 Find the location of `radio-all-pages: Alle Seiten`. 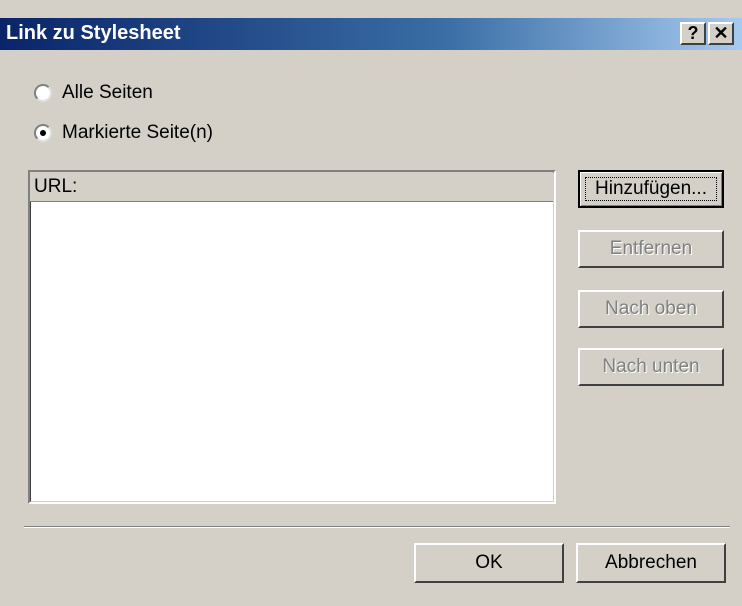

radio-all-pages: Alle Seiten is located at coordinates (93, 93).